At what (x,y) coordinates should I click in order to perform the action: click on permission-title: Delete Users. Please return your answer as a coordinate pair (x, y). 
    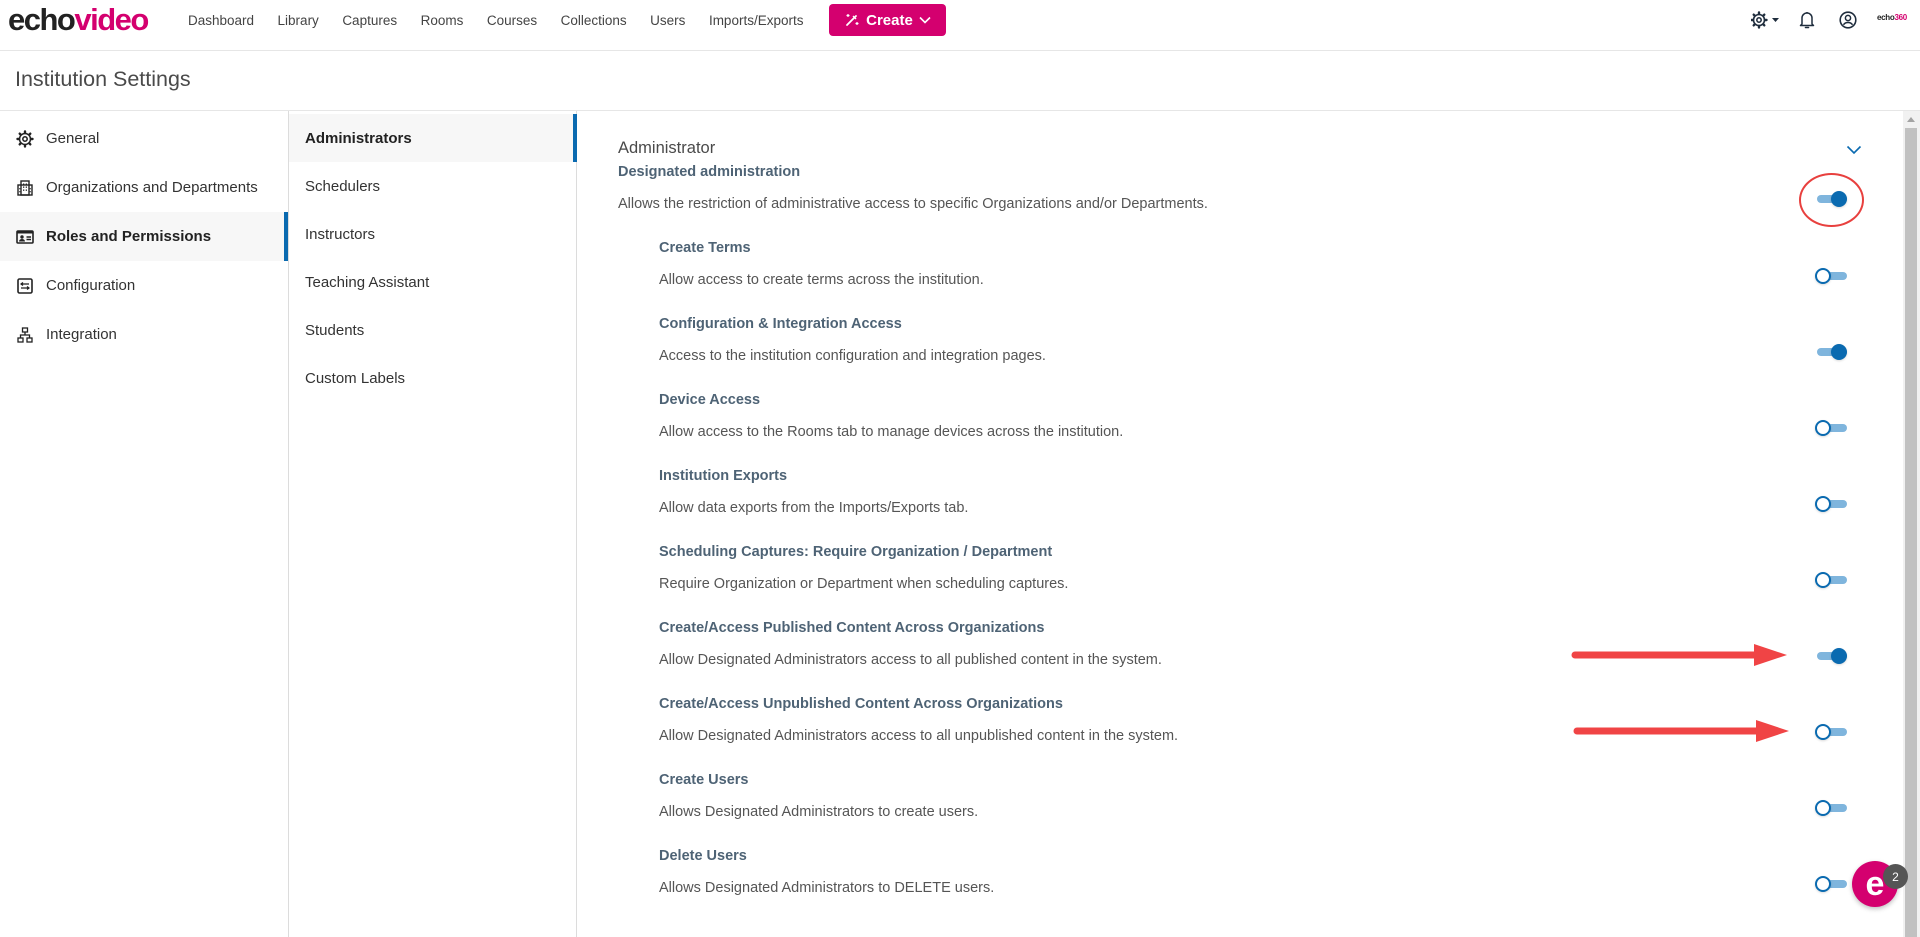
    Looking at the image, I should click on (703, 856).